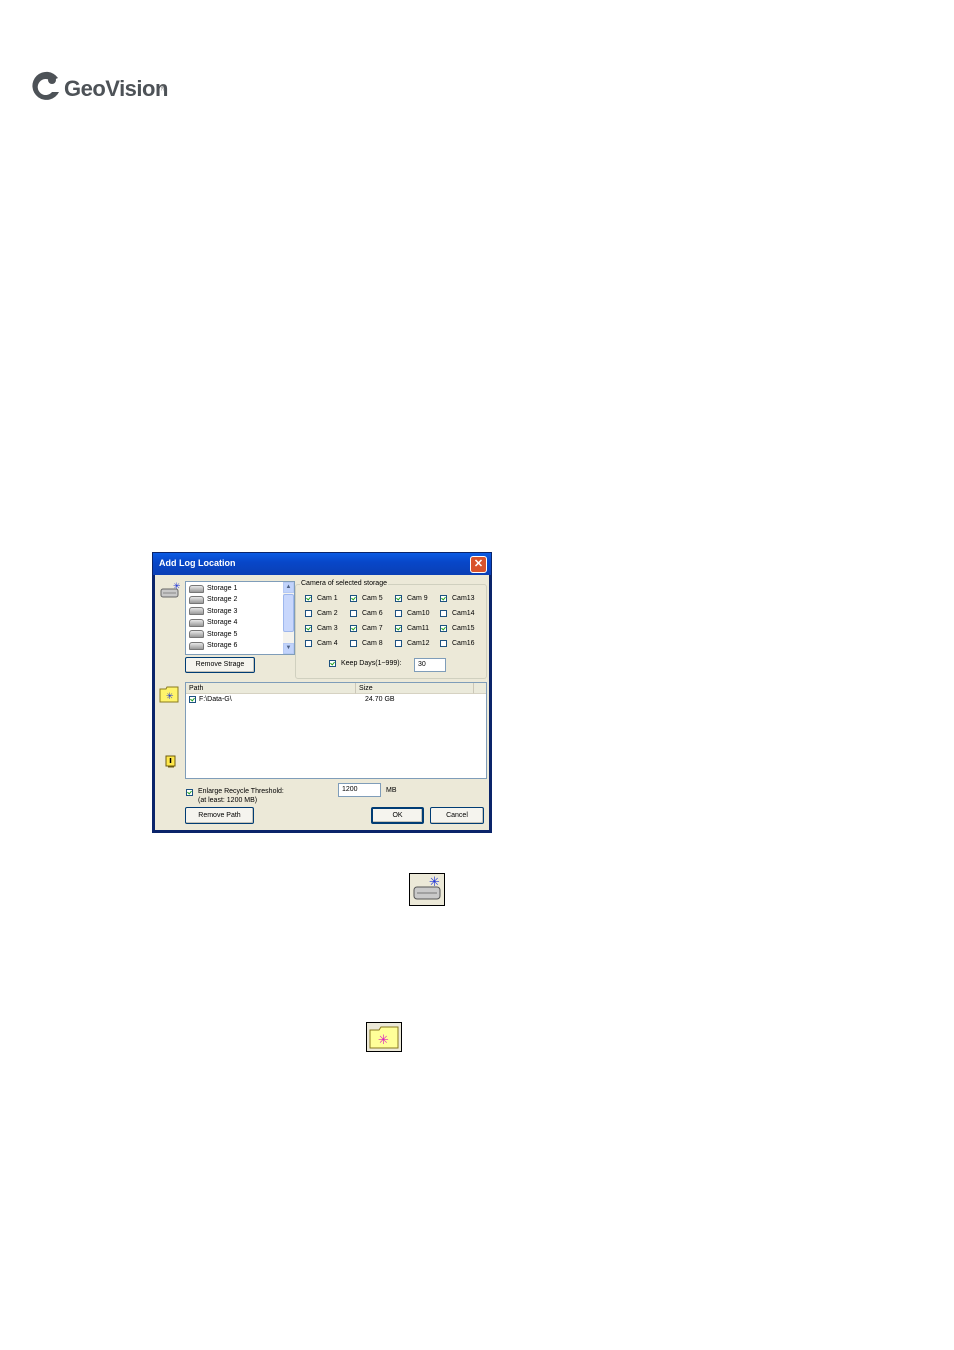 This screenshot has width=954, height=1350. I want to click on camera-checkbox: Cam11, so click(412, 628).